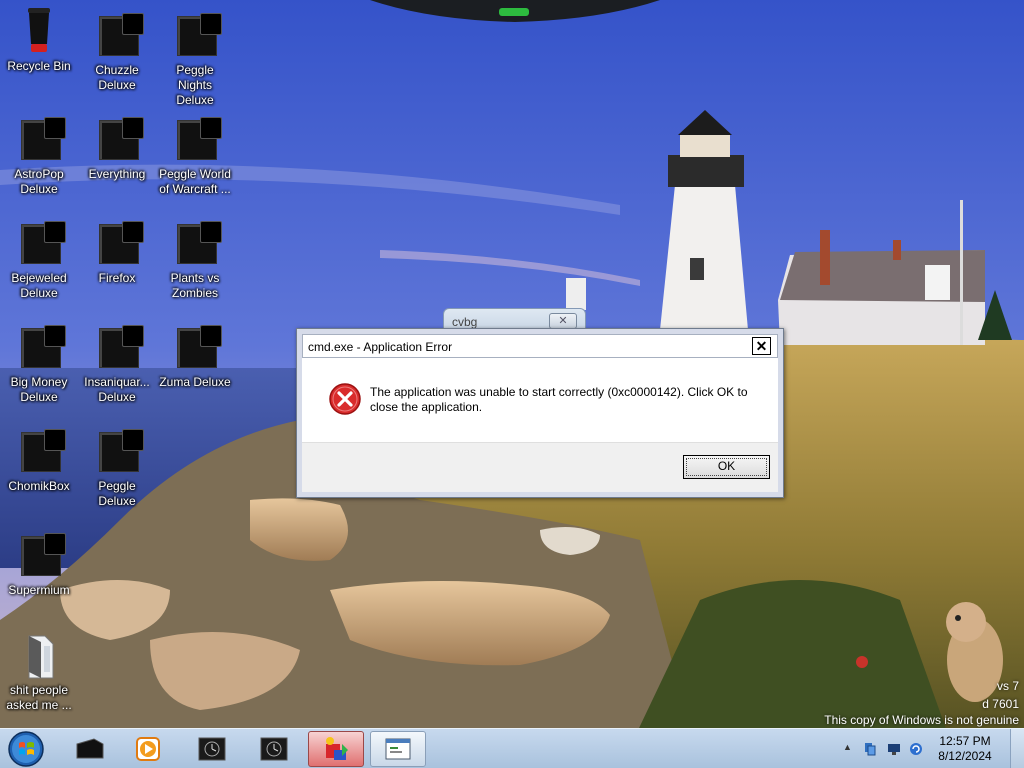  Describe the element at coordinates (39, 32) in the screenshot. I see `recycle-bin-icon` at that location.